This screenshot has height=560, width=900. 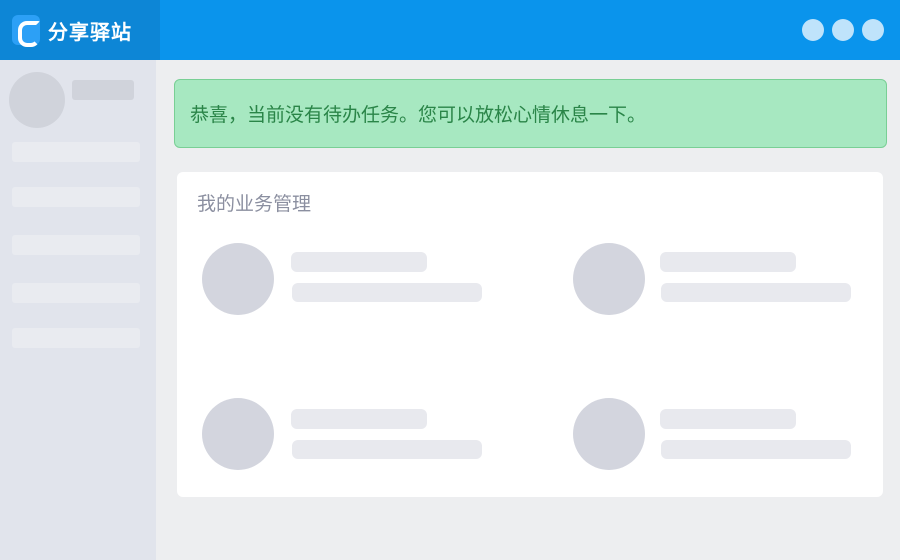 What do you see at coordinates (37, 100) in the screenshot?
I see `avatar` at bounding box center [37, 100].